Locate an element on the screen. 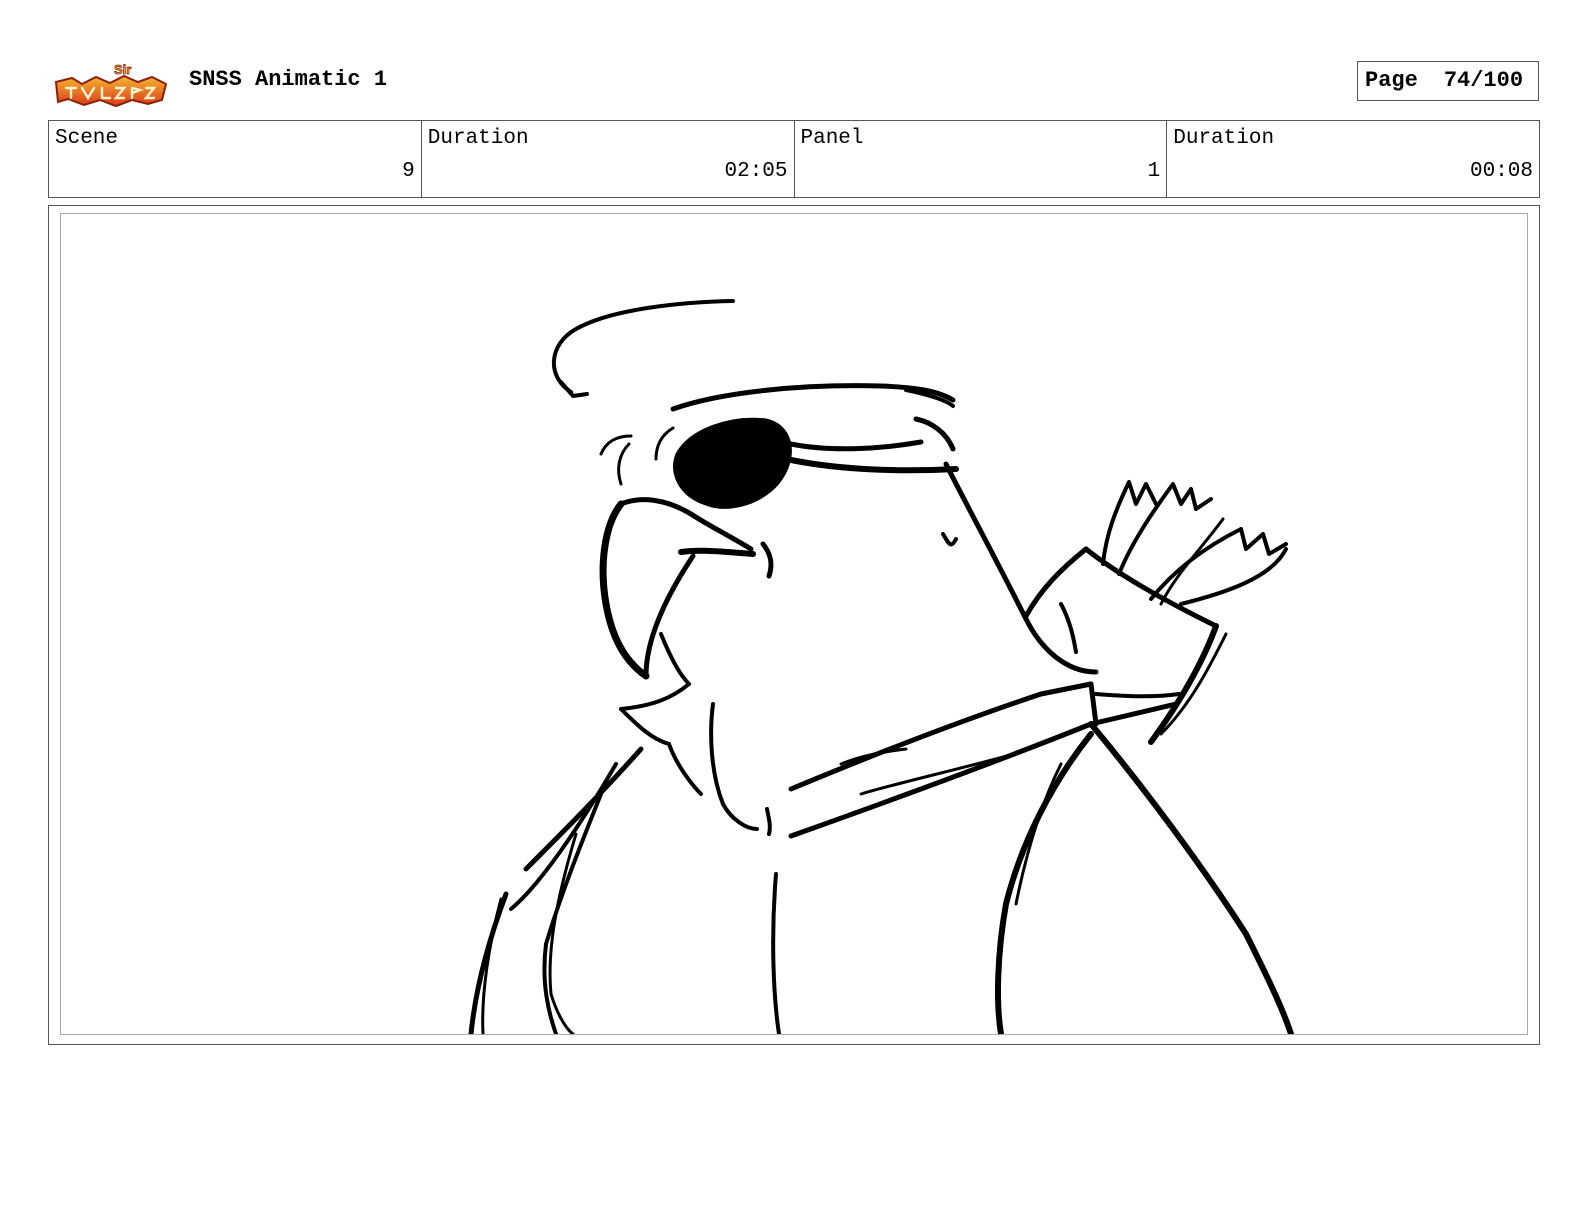 The height and width of the screenshot is (1224, 1584). panel-cell: Panel 1 is located at coordinates (981, 159).